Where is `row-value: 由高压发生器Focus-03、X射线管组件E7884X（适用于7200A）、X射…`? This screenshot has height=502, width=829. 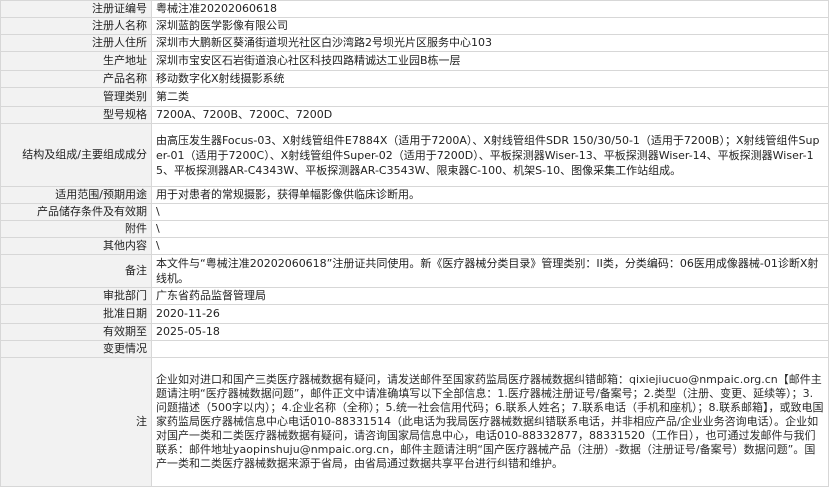 row-value: 由高压发生器Focus-03、X射线管组件E7884X（适用于7200A）、X射… is located at coordinates (490, 155).